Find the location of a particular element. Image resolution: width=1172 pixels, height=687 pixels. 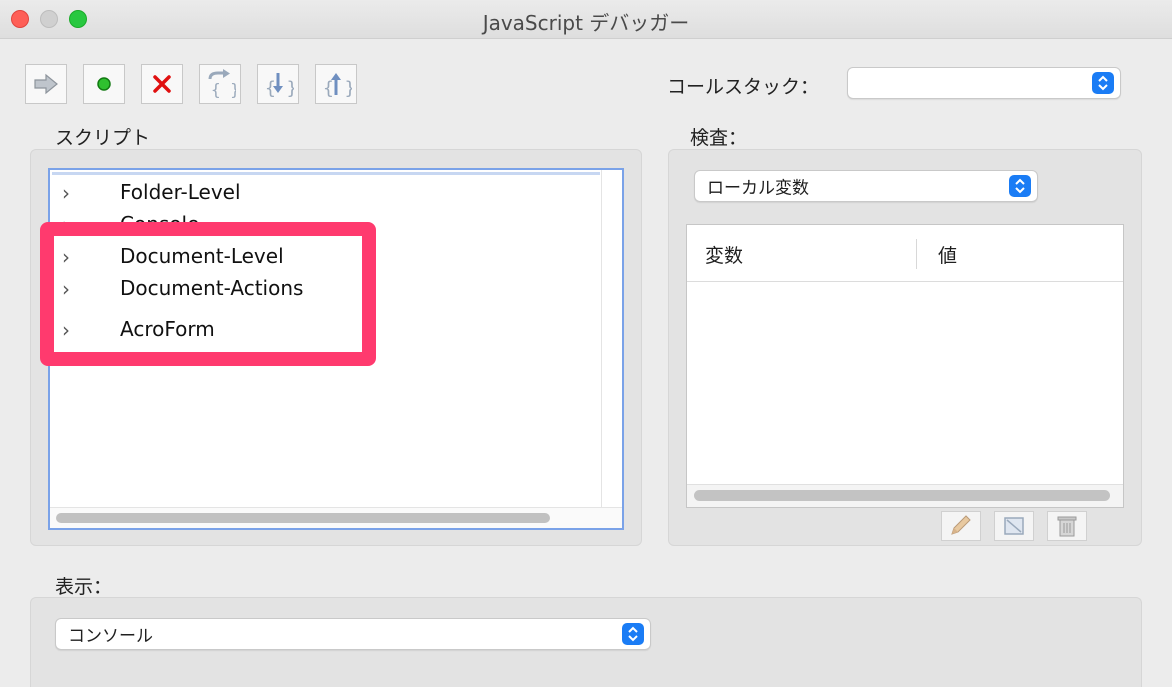

column-divider is located at coordinates (916, 254).